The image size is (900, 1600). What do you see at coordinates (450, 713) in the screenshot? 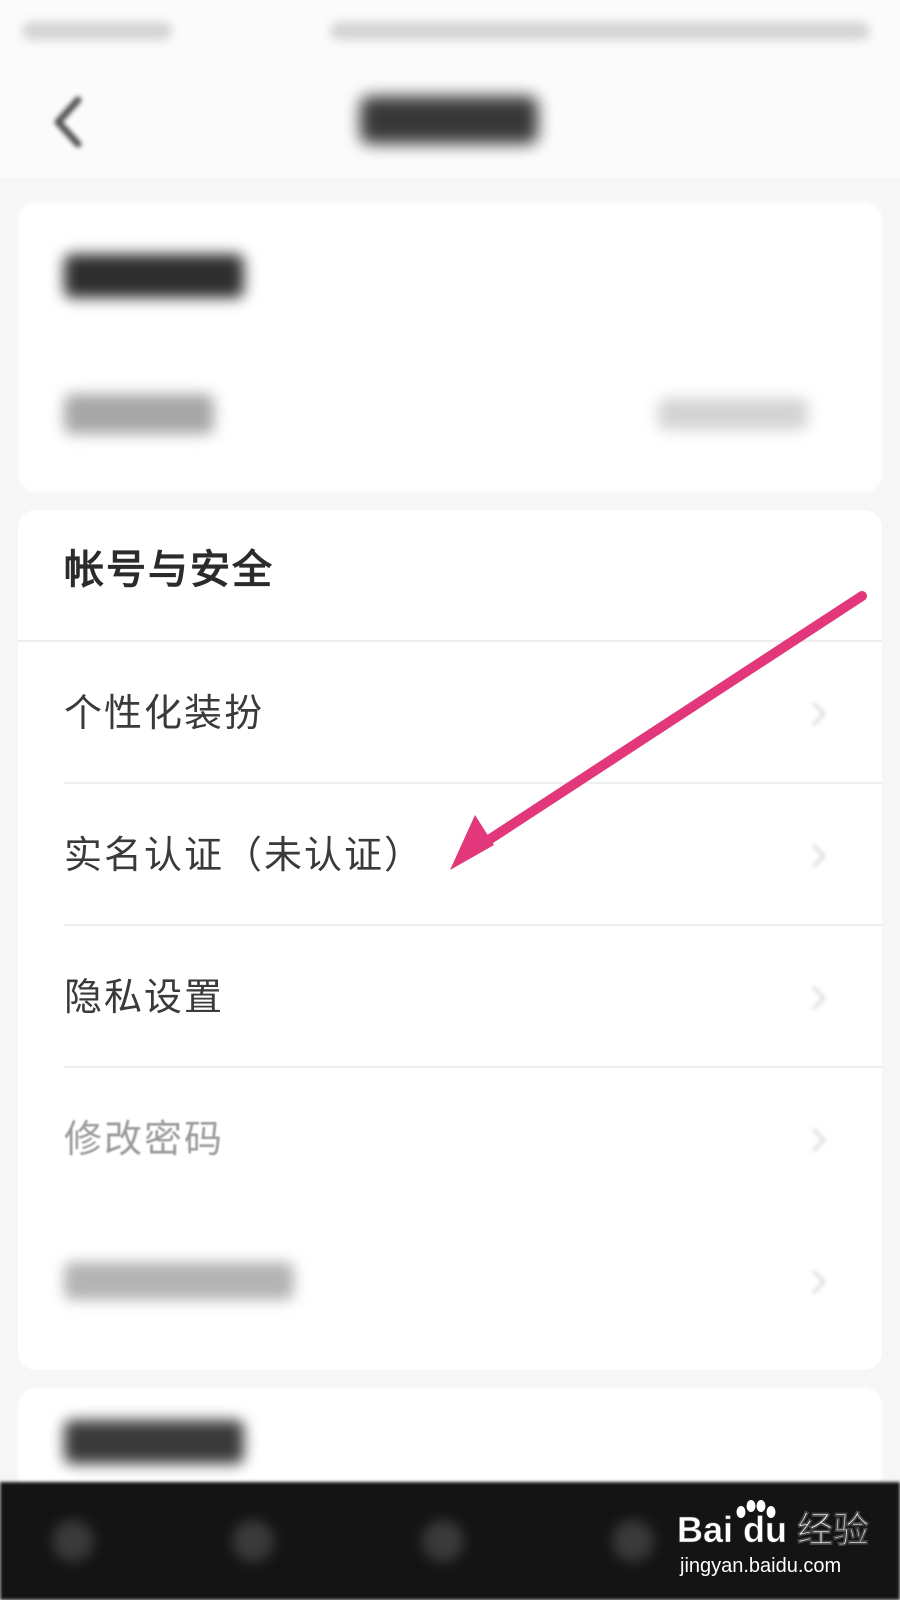
I see `row-personalized-theme: 个性化装扮` at bounding box center [450, 713].